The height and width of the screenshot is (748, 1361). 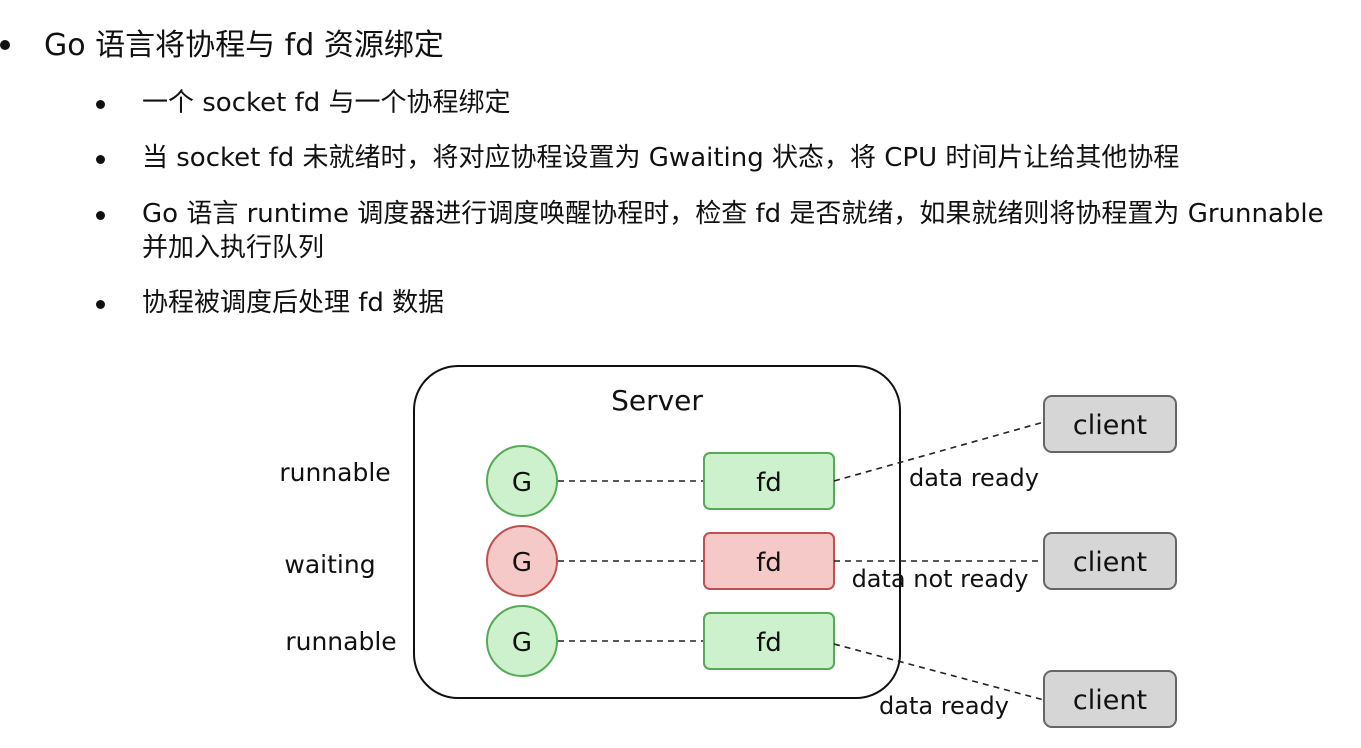 I want to click on row-waiting: waiting G fd data not ready client, so click(x=730, y=561).